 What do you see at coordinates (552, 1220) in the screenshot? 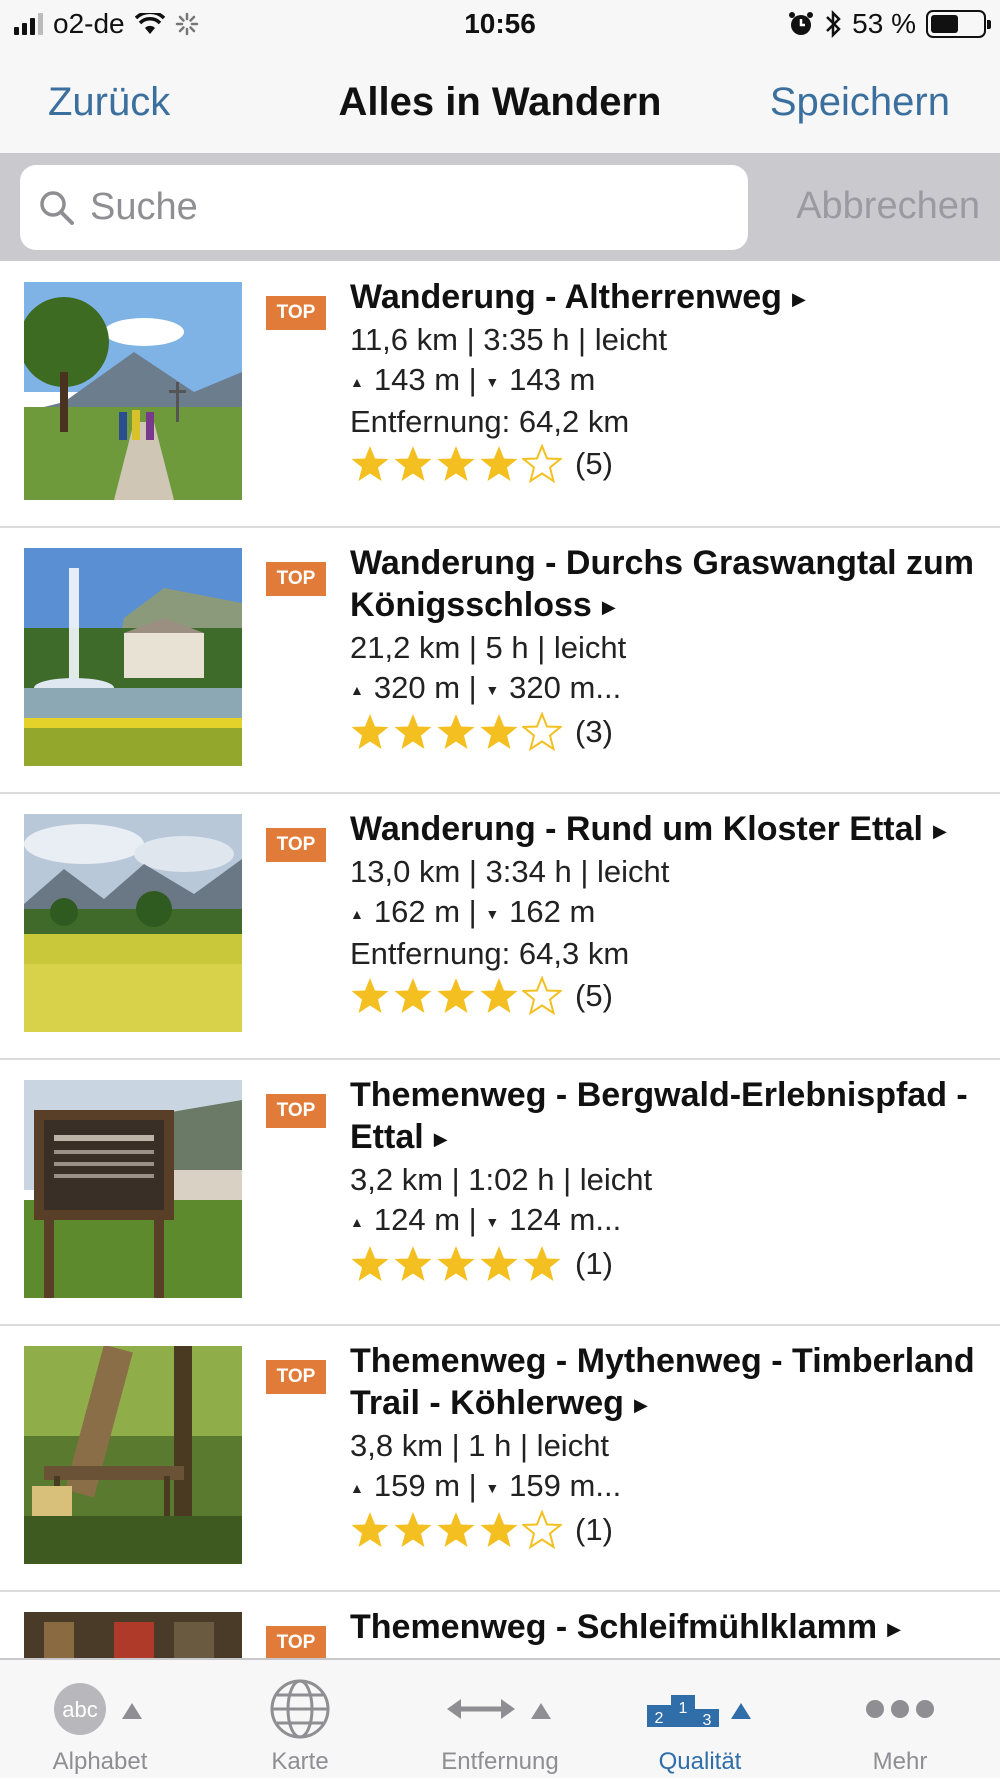
I see `descent-value: 124 m` at bounding box center [552, 1220].